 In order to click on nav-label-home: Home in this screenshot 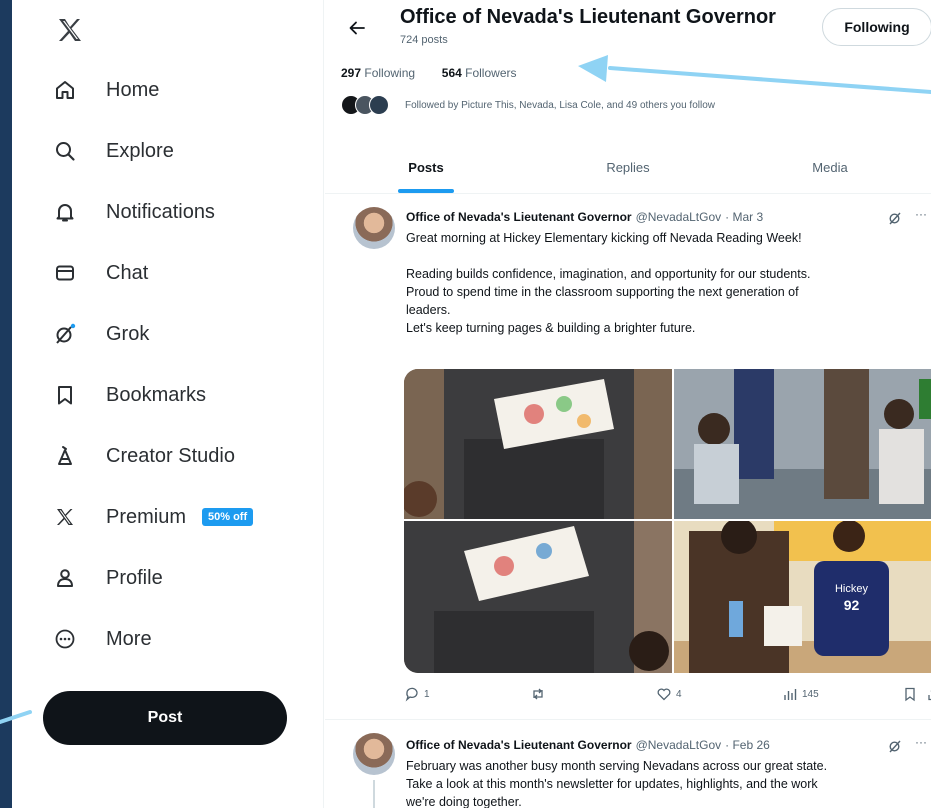, I will do `click(133, 89)`.